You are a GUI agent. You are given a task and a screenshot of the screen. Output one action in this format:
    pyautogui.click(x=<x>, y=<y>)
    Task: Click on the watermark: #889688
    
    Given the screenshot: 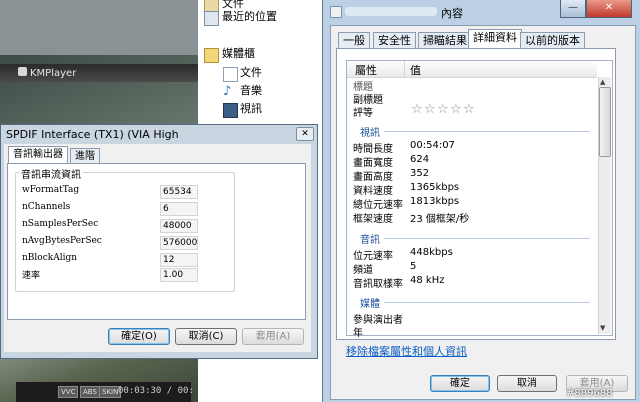 What is the action you would take?
    pyautogui.click(x=589, y=393)
    